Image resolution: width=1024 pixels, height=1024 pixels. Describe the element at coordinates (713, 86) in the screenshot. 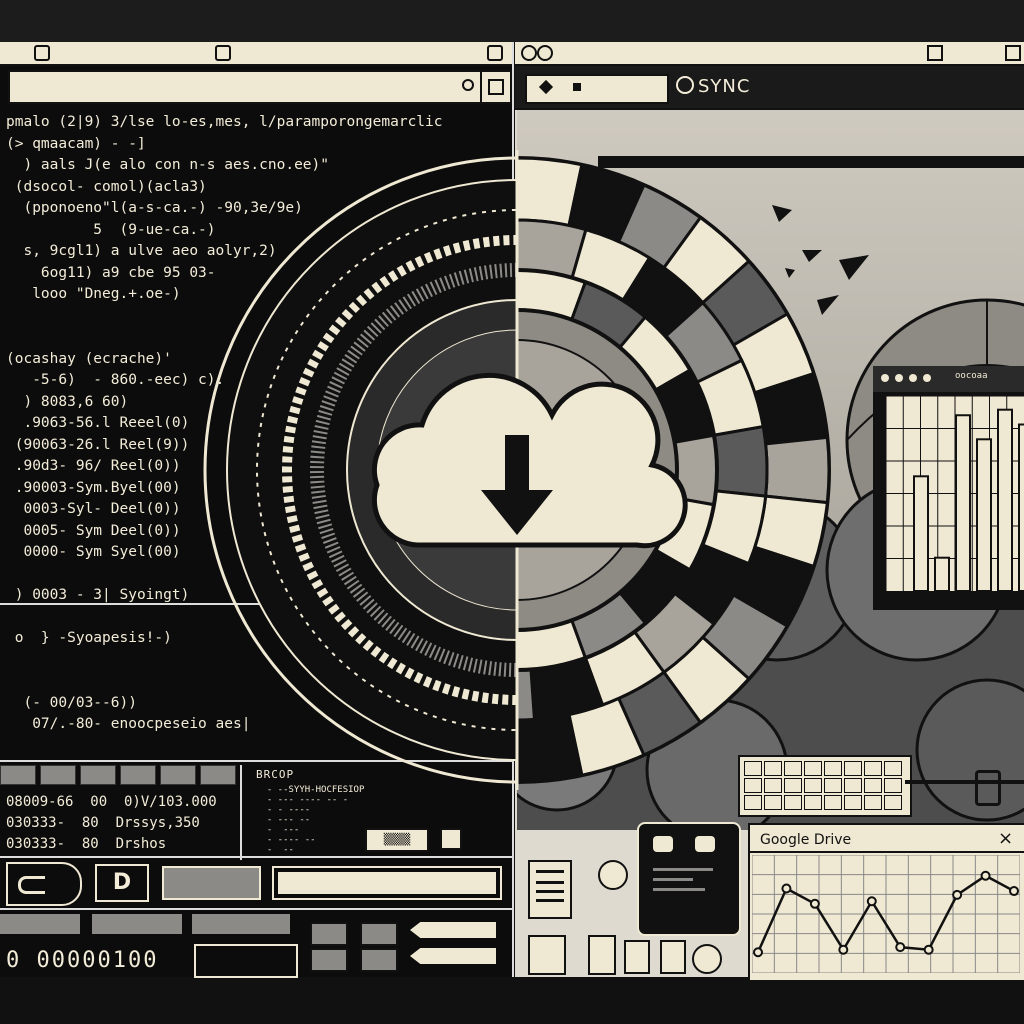

I see `sync-label: SYNC` at that location.